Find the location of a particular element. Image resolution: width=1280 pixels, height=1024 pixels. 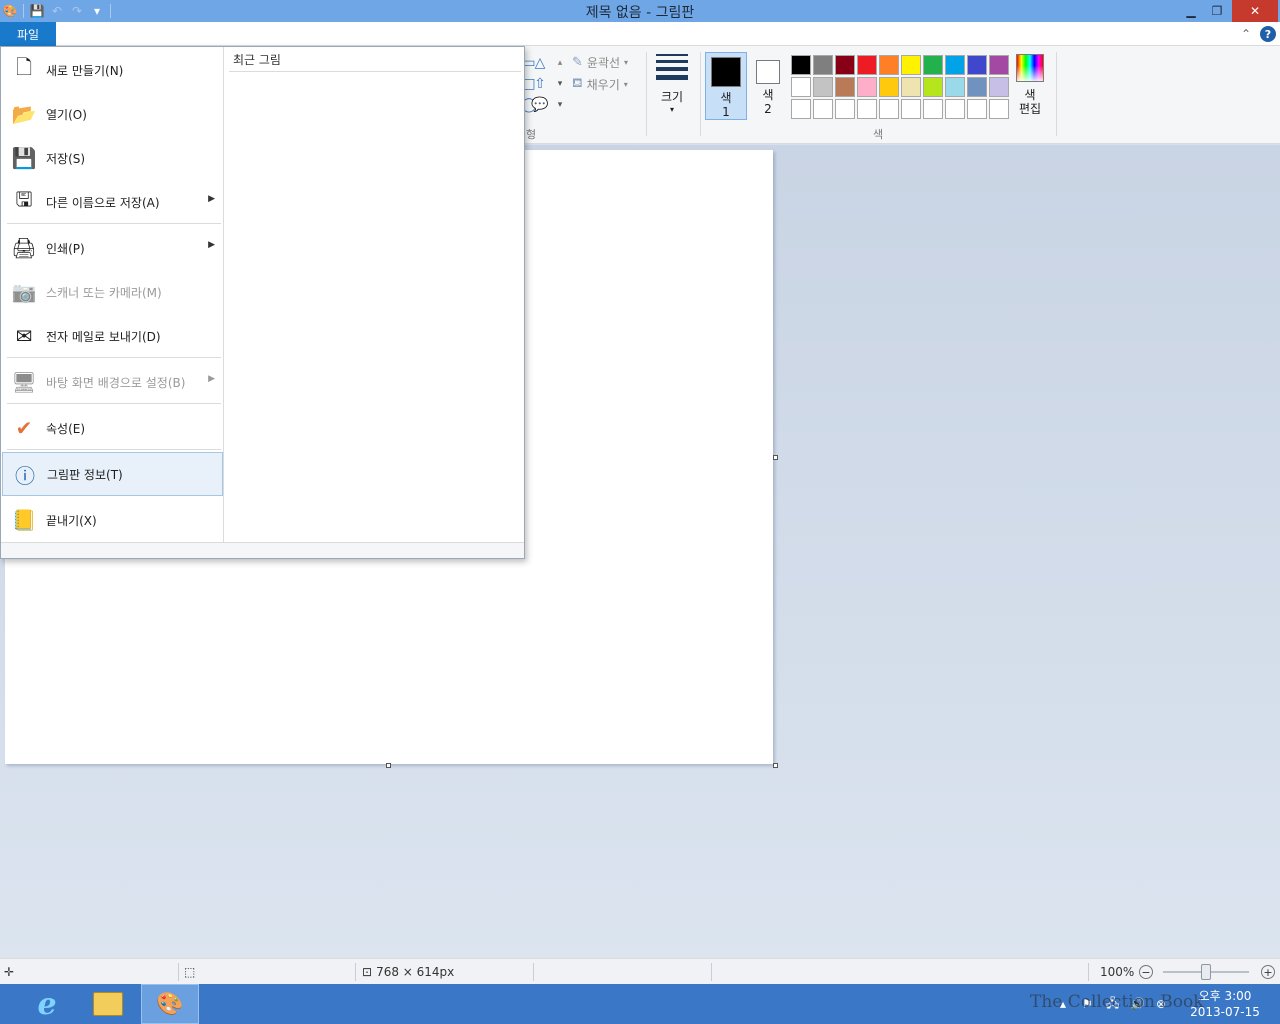

colors-group-label: 색 is located at coordinates (878, 134).